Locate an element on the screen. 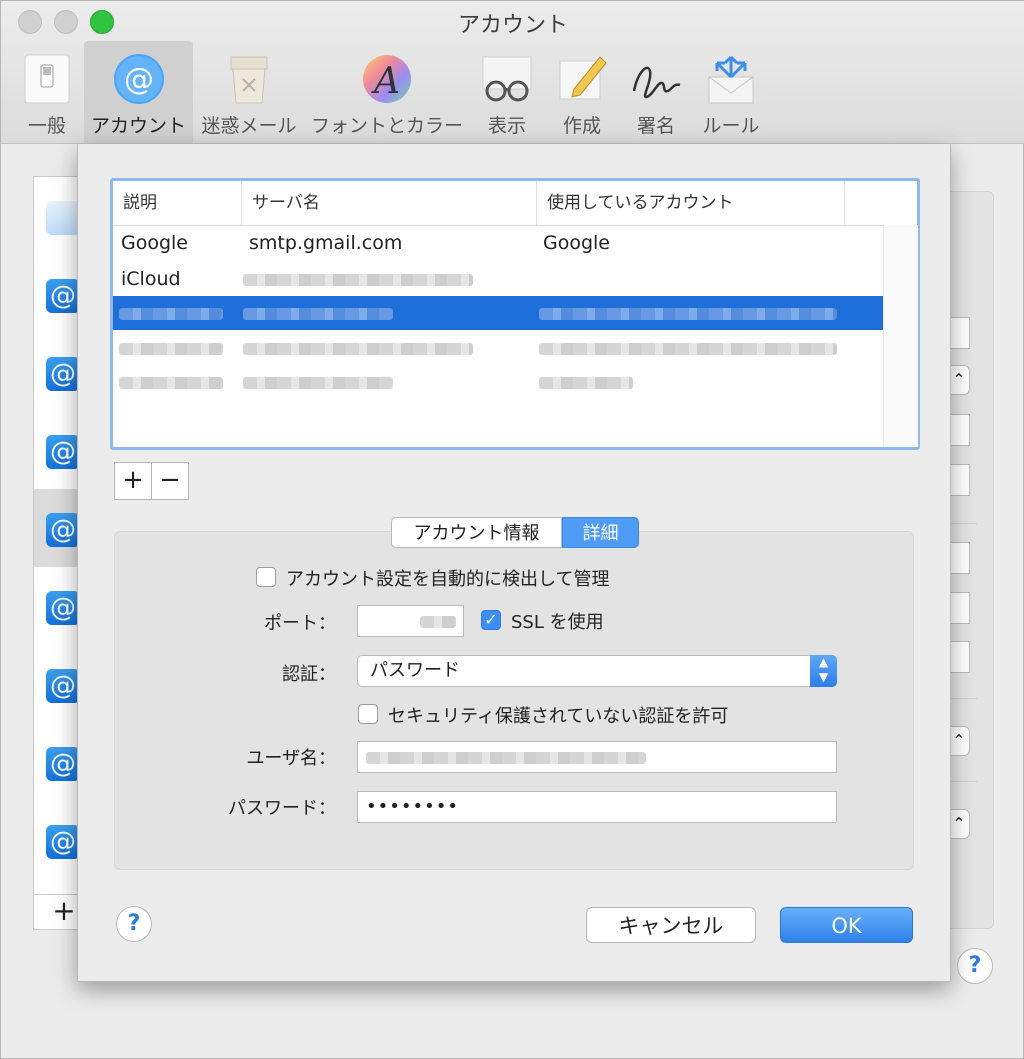 The width and height of the screenshot is (1024, 1059). table-header: 説明 サーバ名 使用しているアカウント is located at coordinates (515, 203).